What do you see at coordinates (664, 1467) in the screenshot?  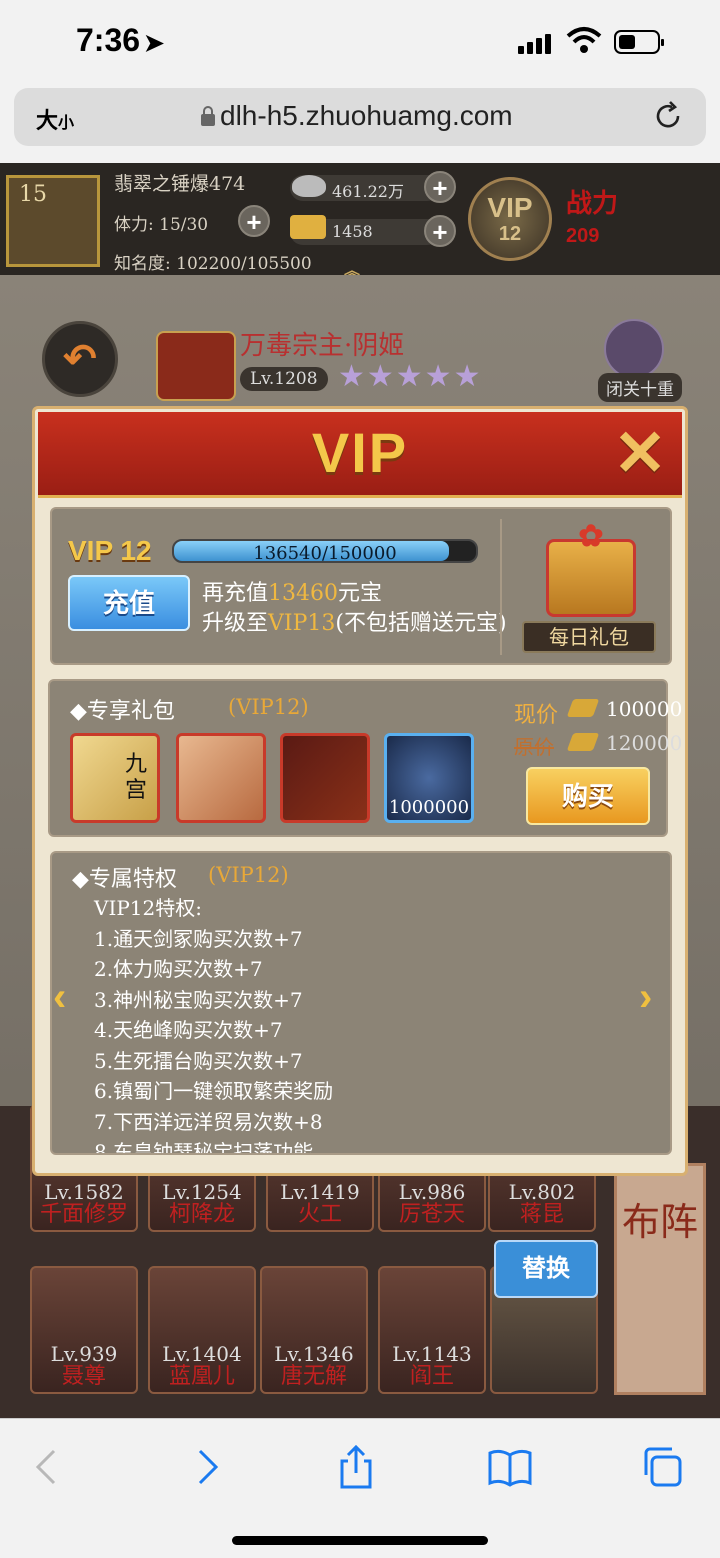 I see `tabs-icon` at bounding box center [664, 1467].